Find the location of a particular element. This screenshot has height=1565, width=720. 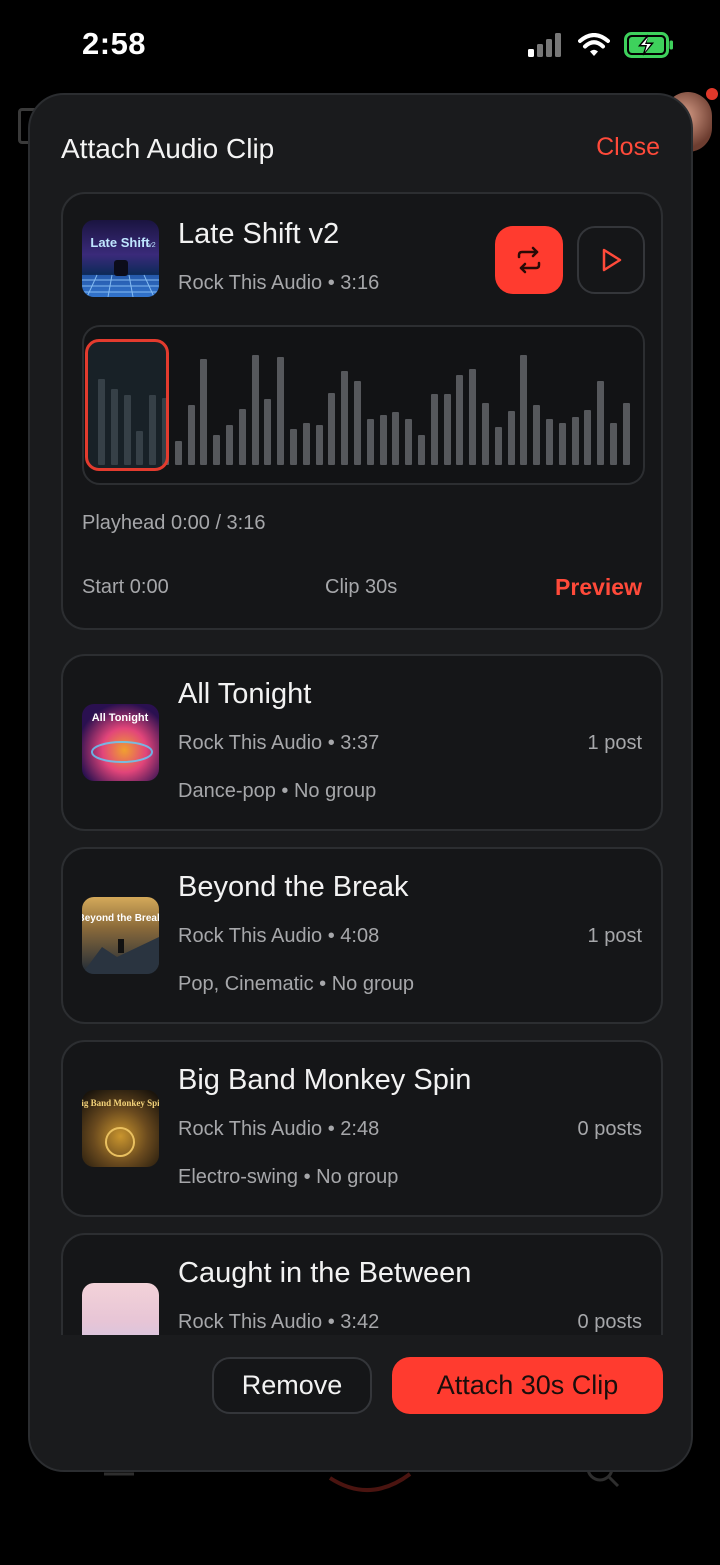

track-title: All Tonight is located at coordinates (245, 694).